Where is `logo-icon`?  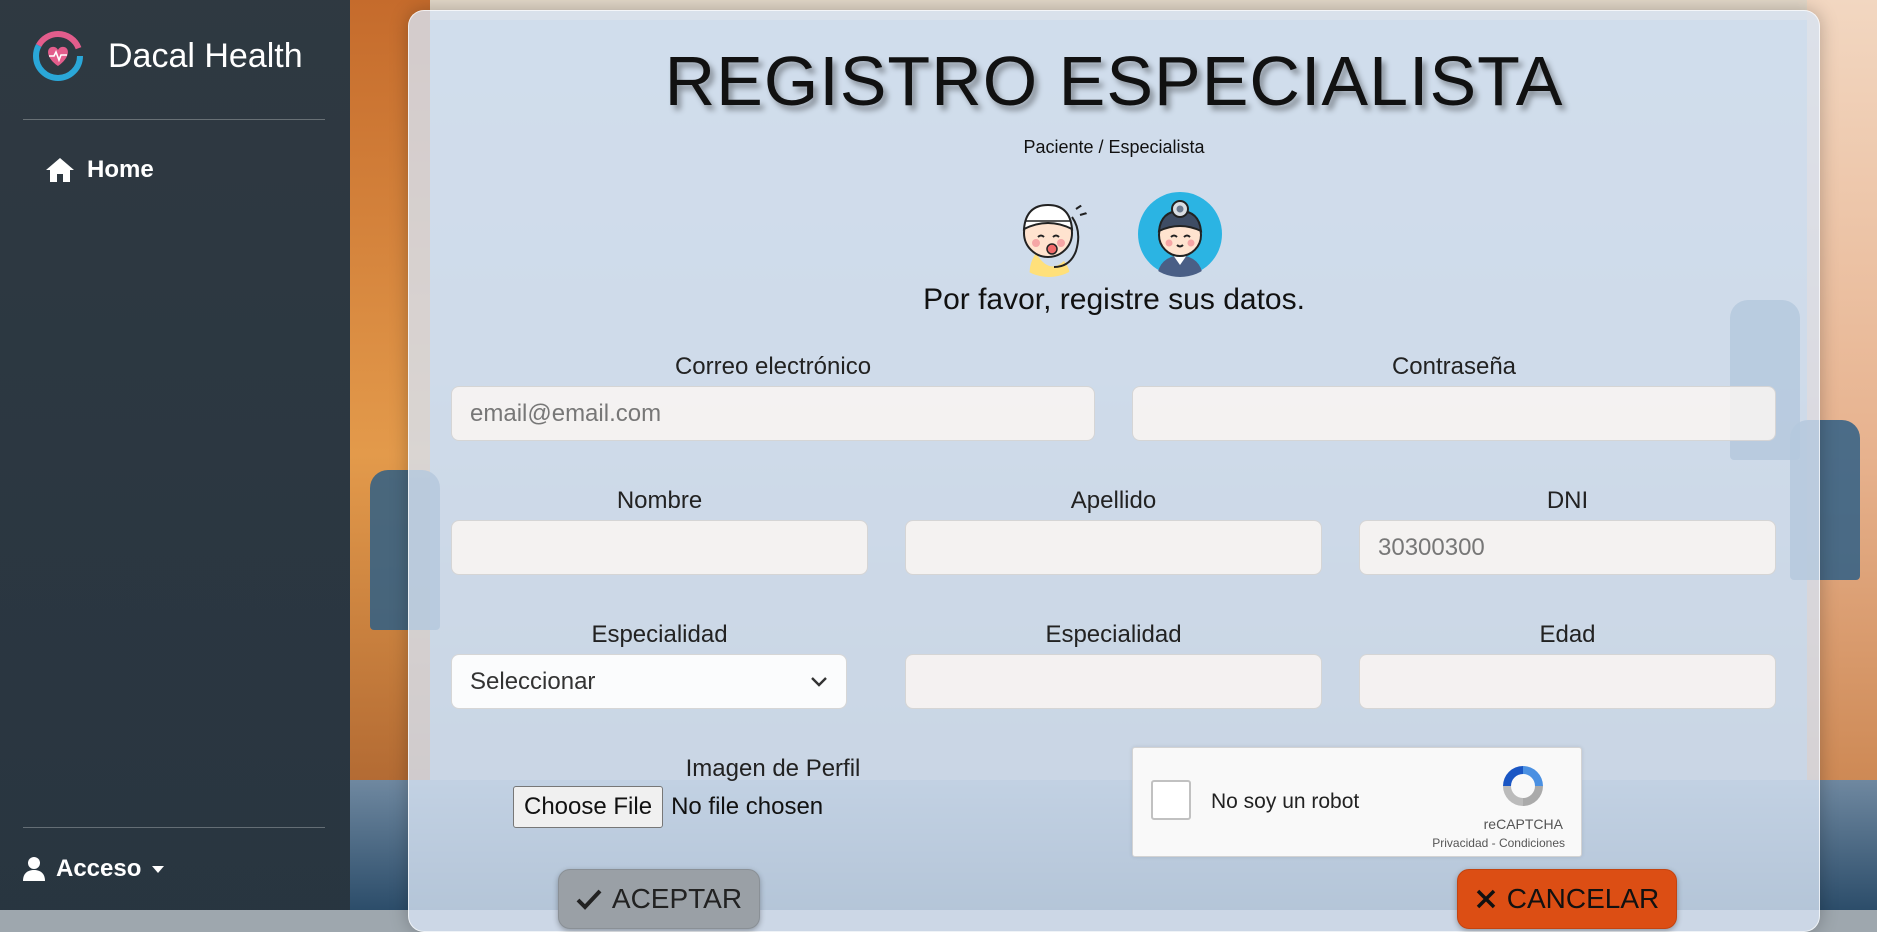 logo-icon is located at coordinates (58, 56).